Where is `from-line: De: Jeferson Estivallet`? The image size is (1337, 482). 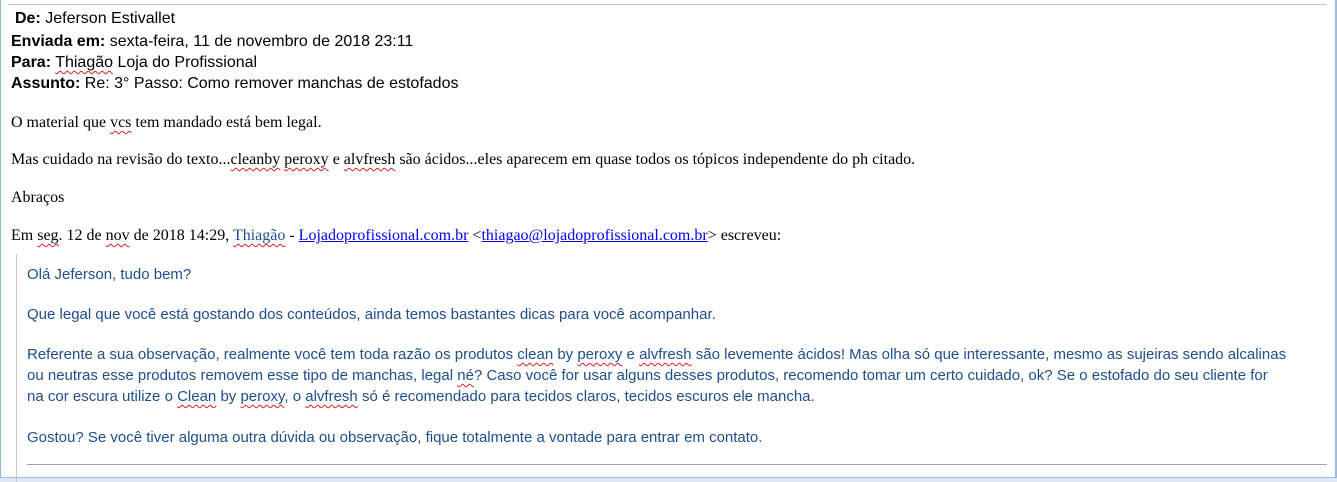
from-line: De: Jeferson Estivallet is located at coordinates (95, 19).